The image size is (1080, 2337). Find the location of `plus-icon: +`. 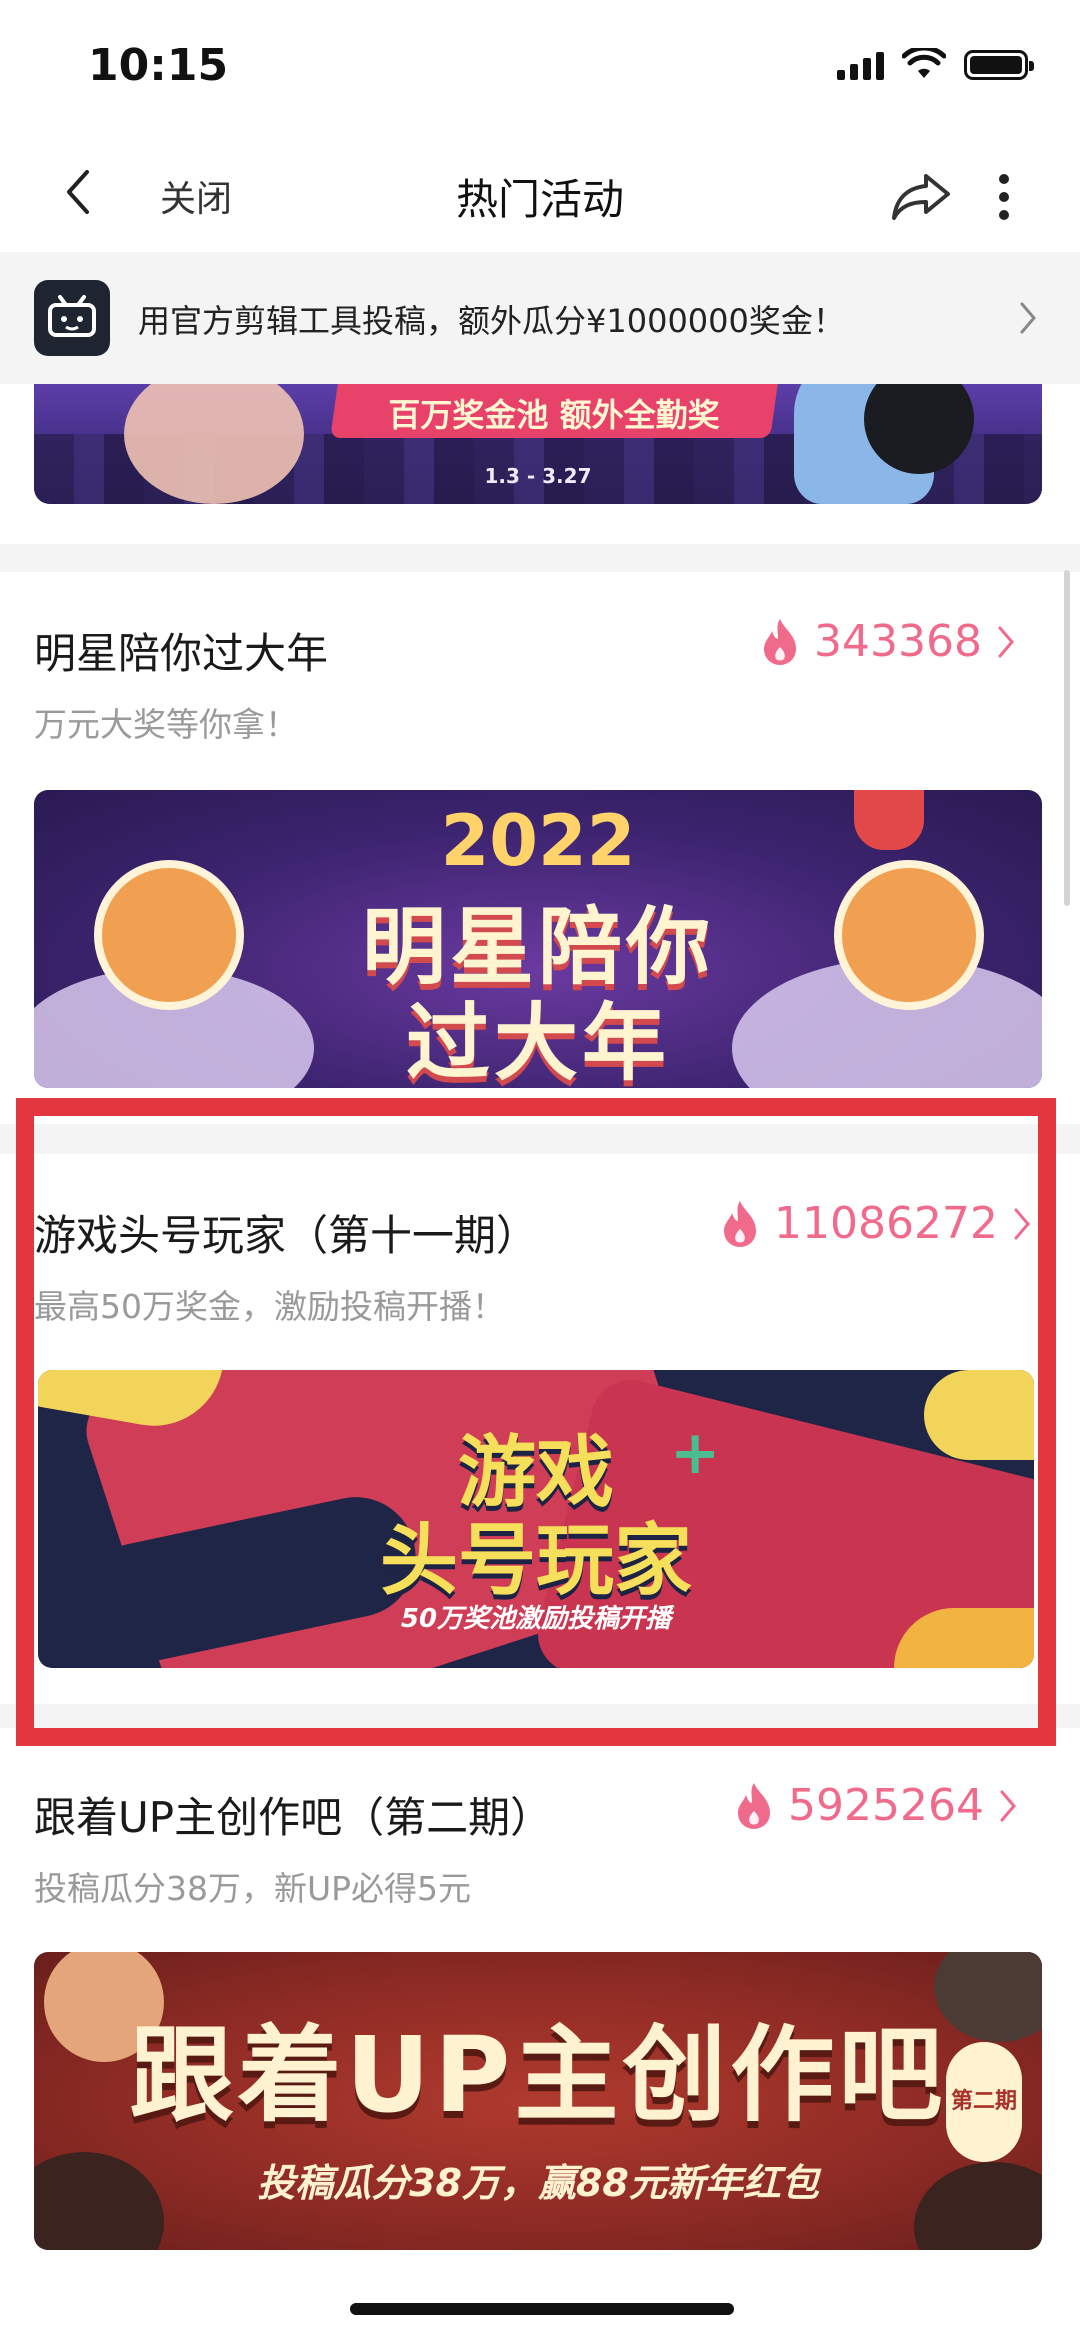

plus-icon: + is located at coordinates (695, 1453).